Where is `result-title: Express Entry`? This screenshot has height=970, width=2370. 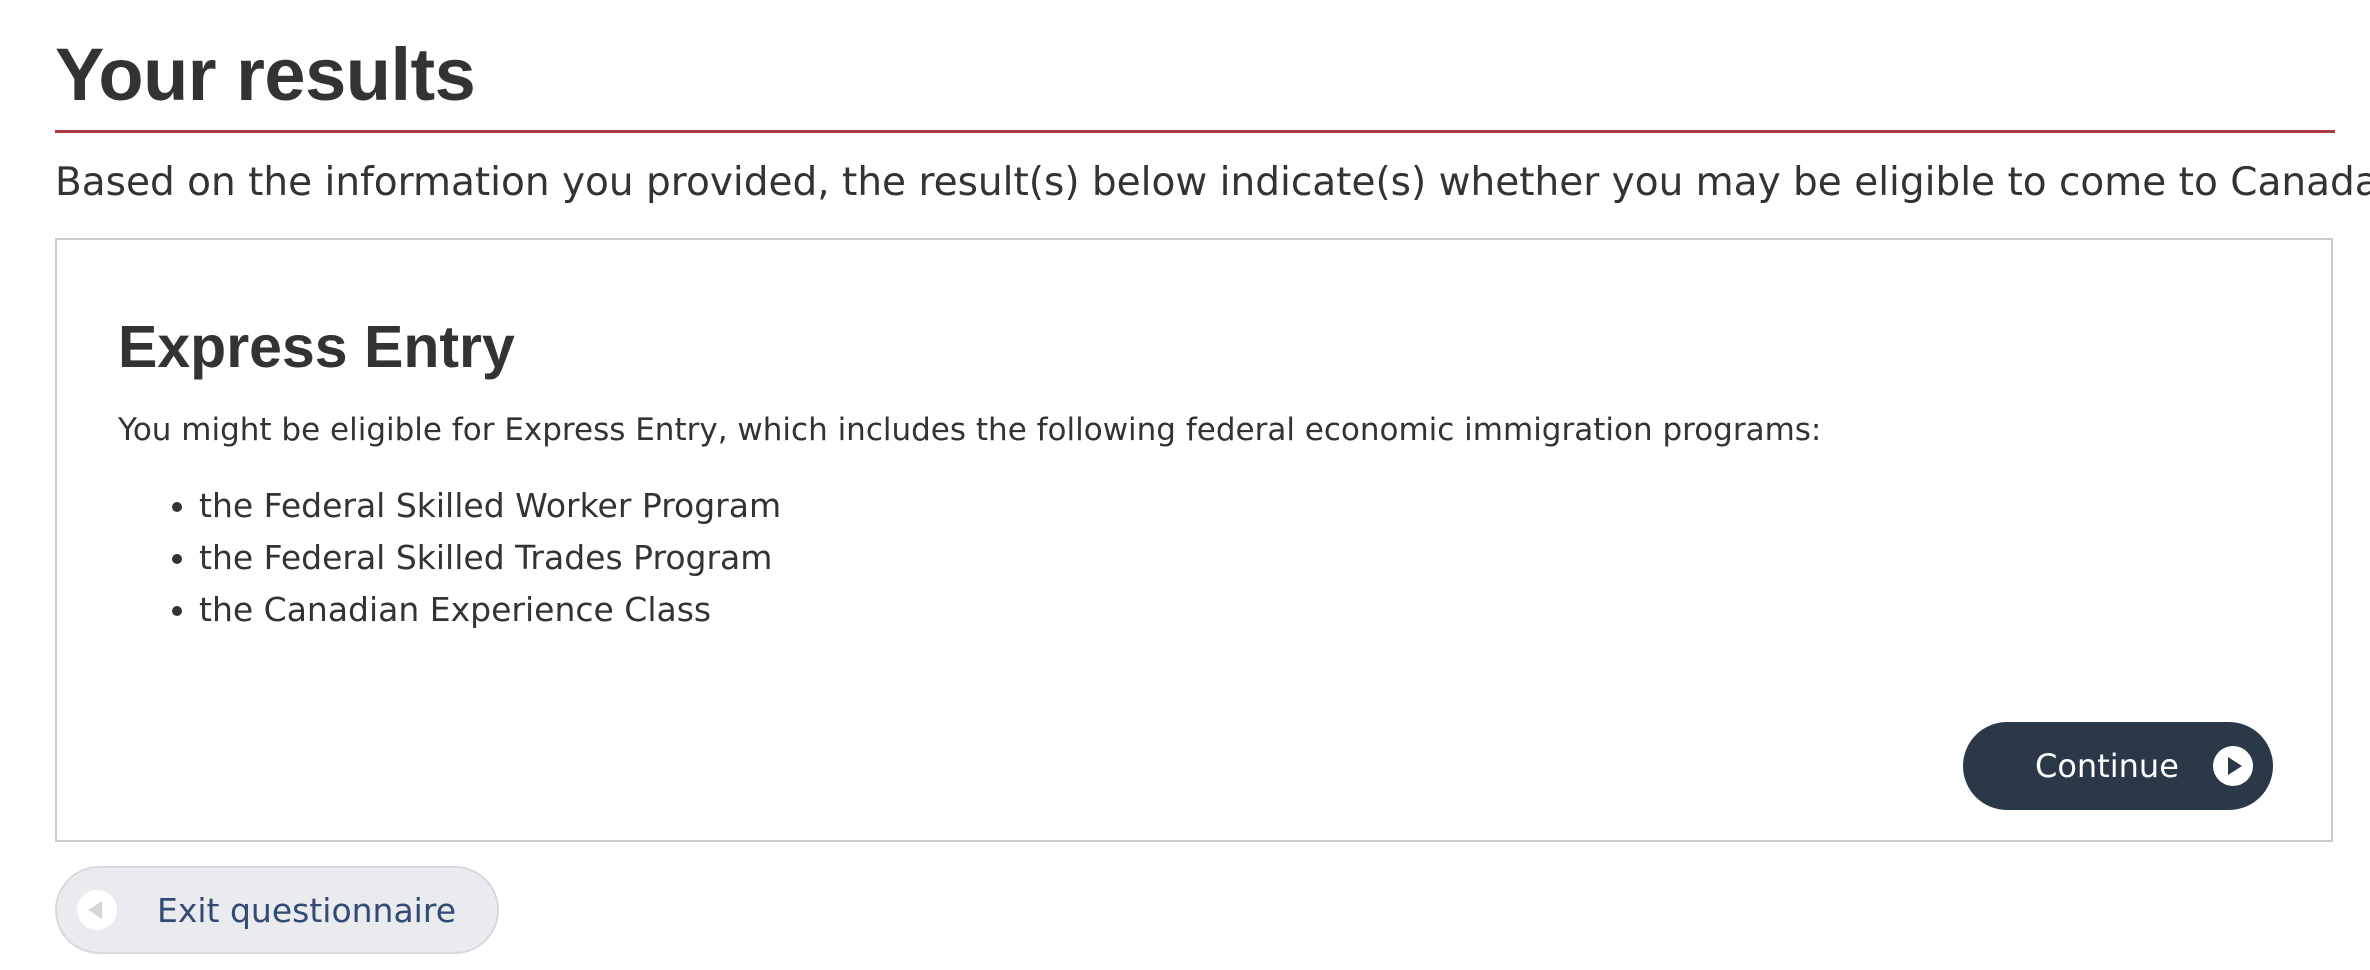 result-title: Express Entry is located at coordinates (316, 347).